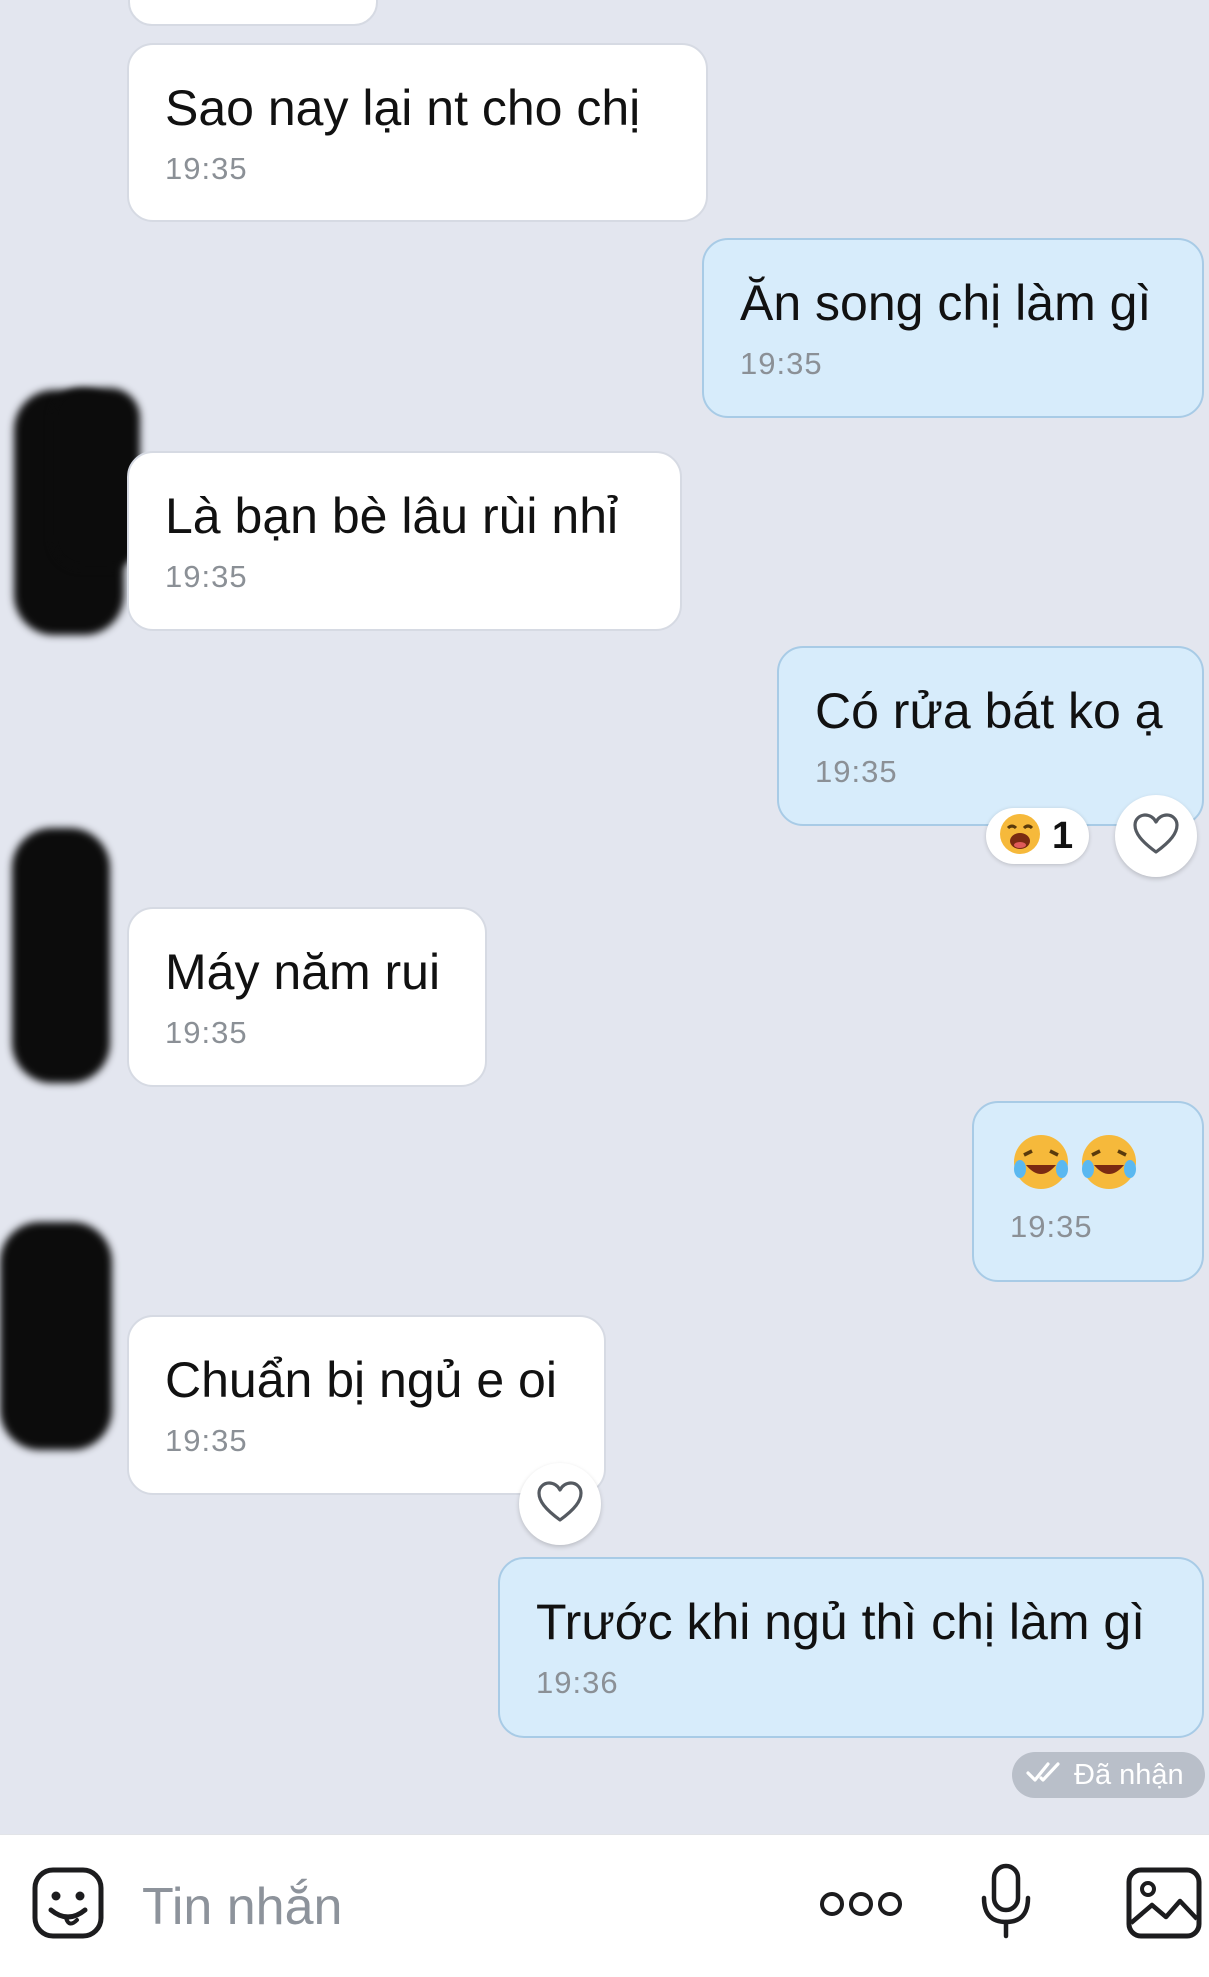 Image resolution: width=1209 pixels, height=1977 pixels. I want to click on microphone-icon, so click(1006, 1904).